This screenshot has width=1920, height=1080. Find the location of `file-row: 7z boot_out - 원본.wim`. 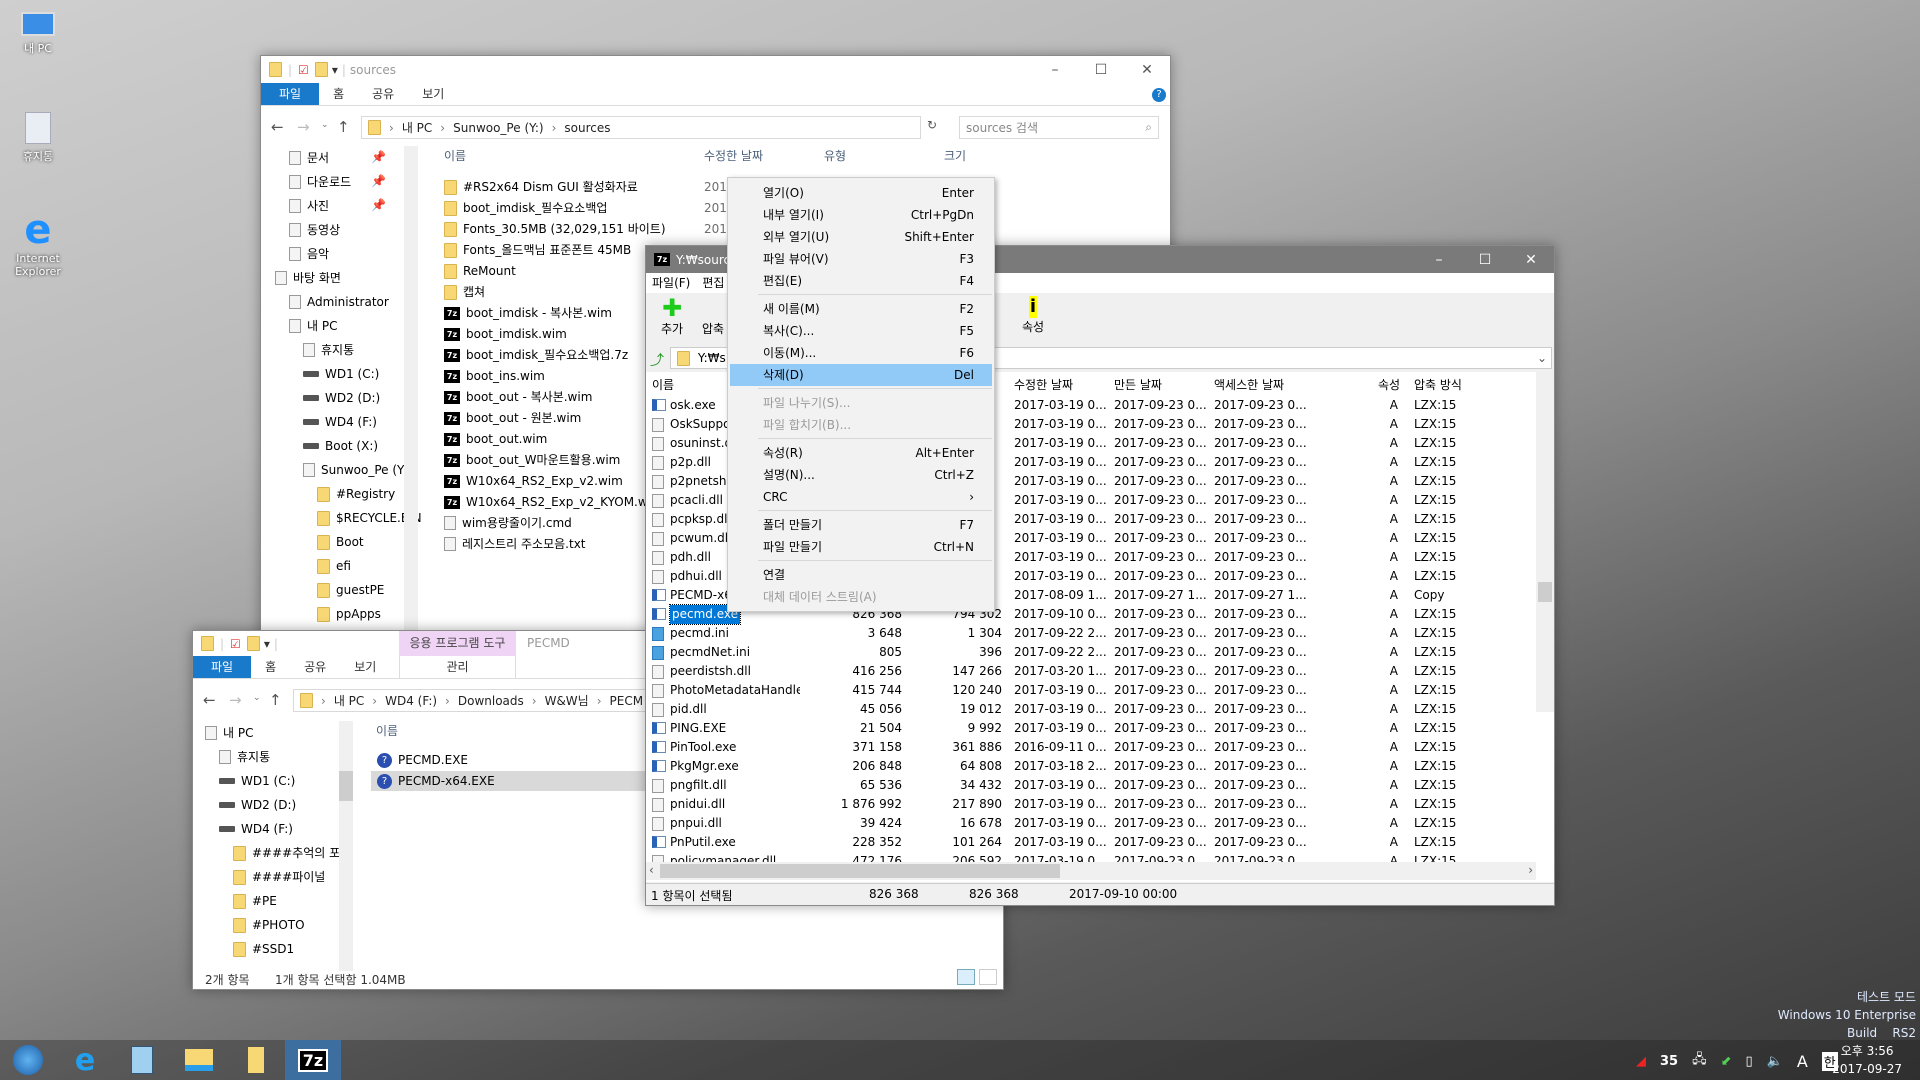

file-row: 7z boot_out - 원본.wim is located at coordinates (512, 418).